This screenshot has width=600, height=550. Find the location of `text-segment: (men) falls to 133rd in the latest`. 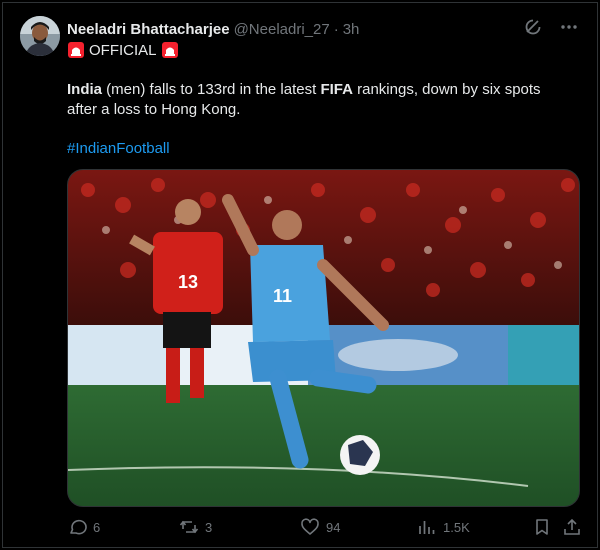

text-segment: (men) falls to 133rd in the latest is located at coordinates (211, 89).